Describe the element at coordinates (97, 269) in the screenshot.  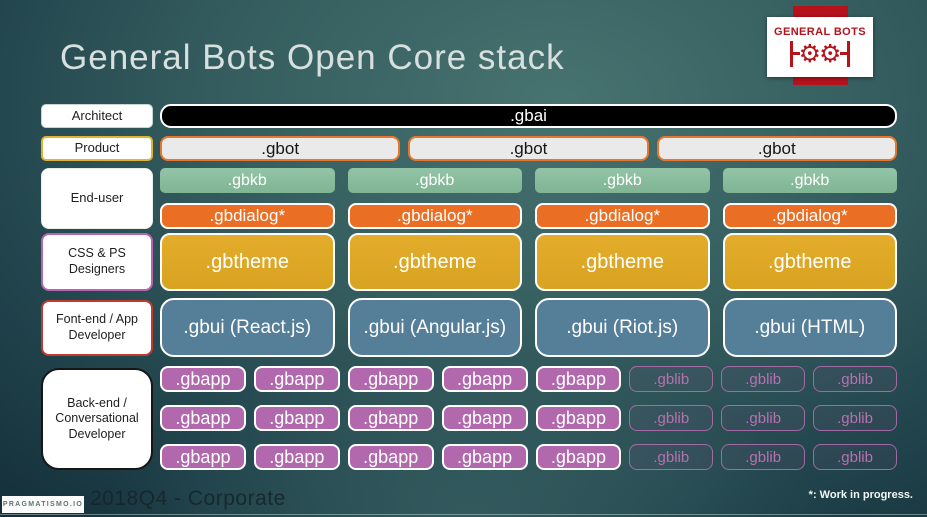
I see `row-label-line: Designers` at that location.